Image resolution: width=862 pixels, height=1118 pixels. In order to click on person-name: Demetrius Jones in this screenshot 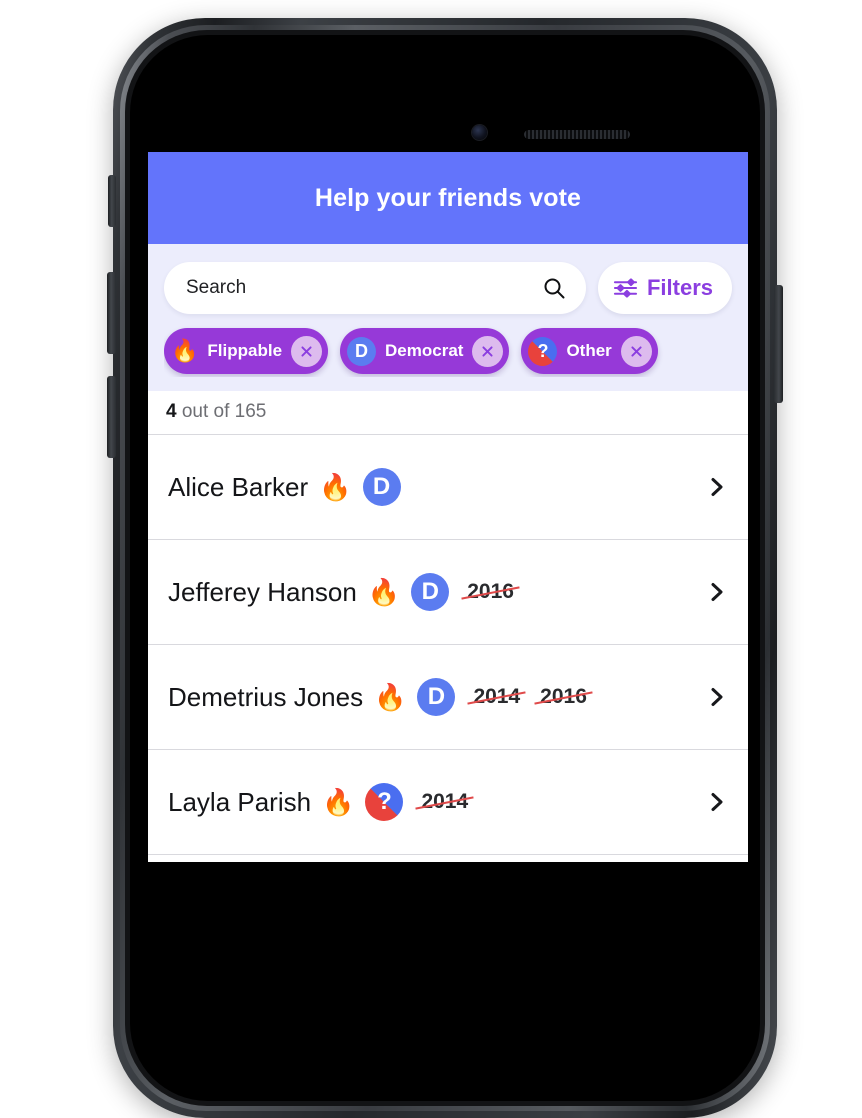, I will do `click(266, 696)`.